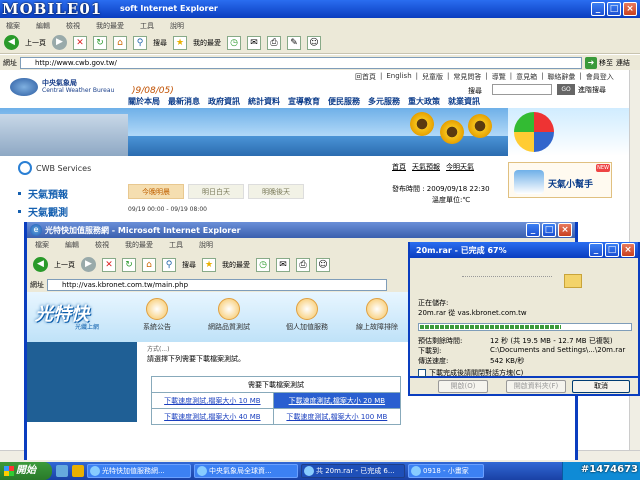 The height and width of the screenshot is (480, 640). I want to click on nav-statistics: 統計資料, so click(264, 101).